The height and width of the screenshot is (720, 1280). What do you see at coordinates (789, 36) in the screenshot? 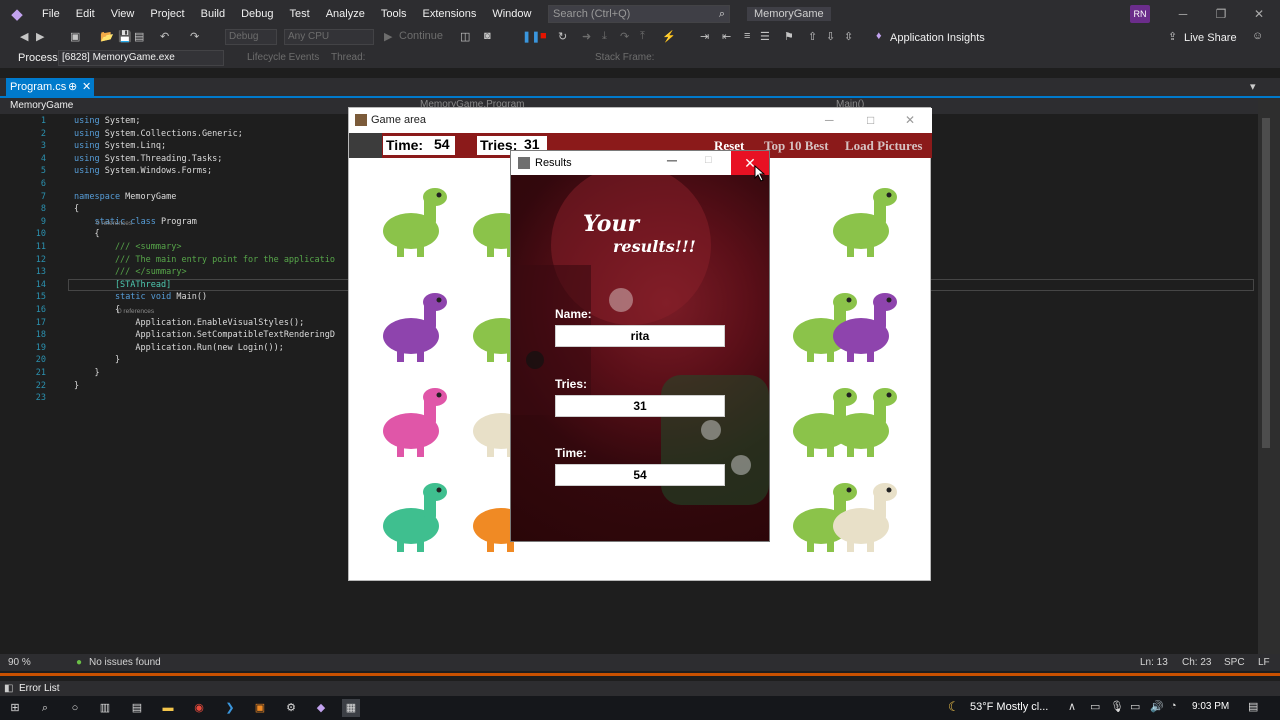
I see `bookmark-icon: ⚑` at bounding box center [789, 36].